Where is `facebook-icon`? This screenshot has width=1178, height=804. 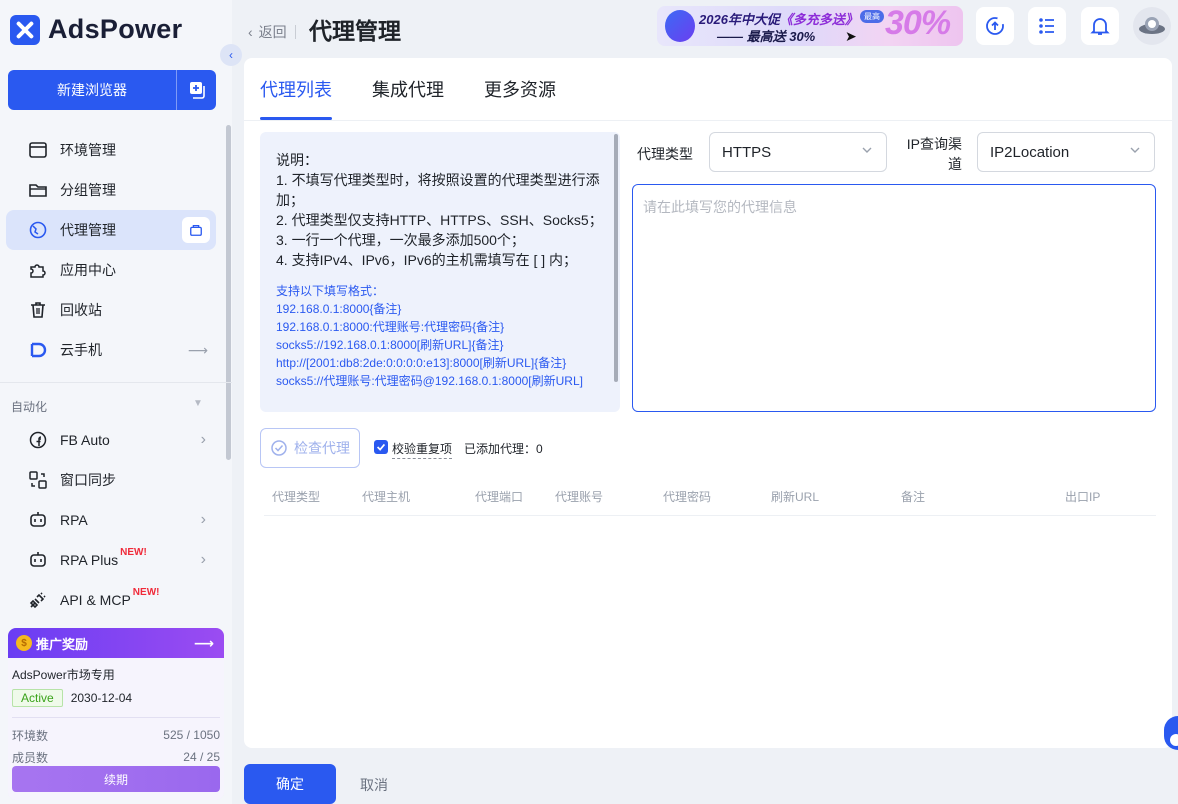
facebook-icon is located at coordinates (38, 440).